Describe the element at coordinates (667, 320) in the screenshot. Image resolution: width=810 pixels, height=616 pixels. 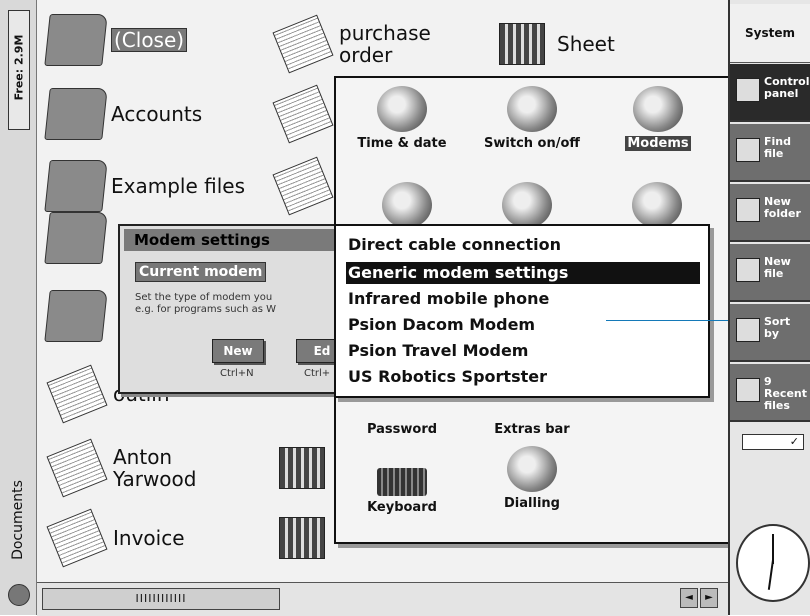
I see `callout-line` at that location.